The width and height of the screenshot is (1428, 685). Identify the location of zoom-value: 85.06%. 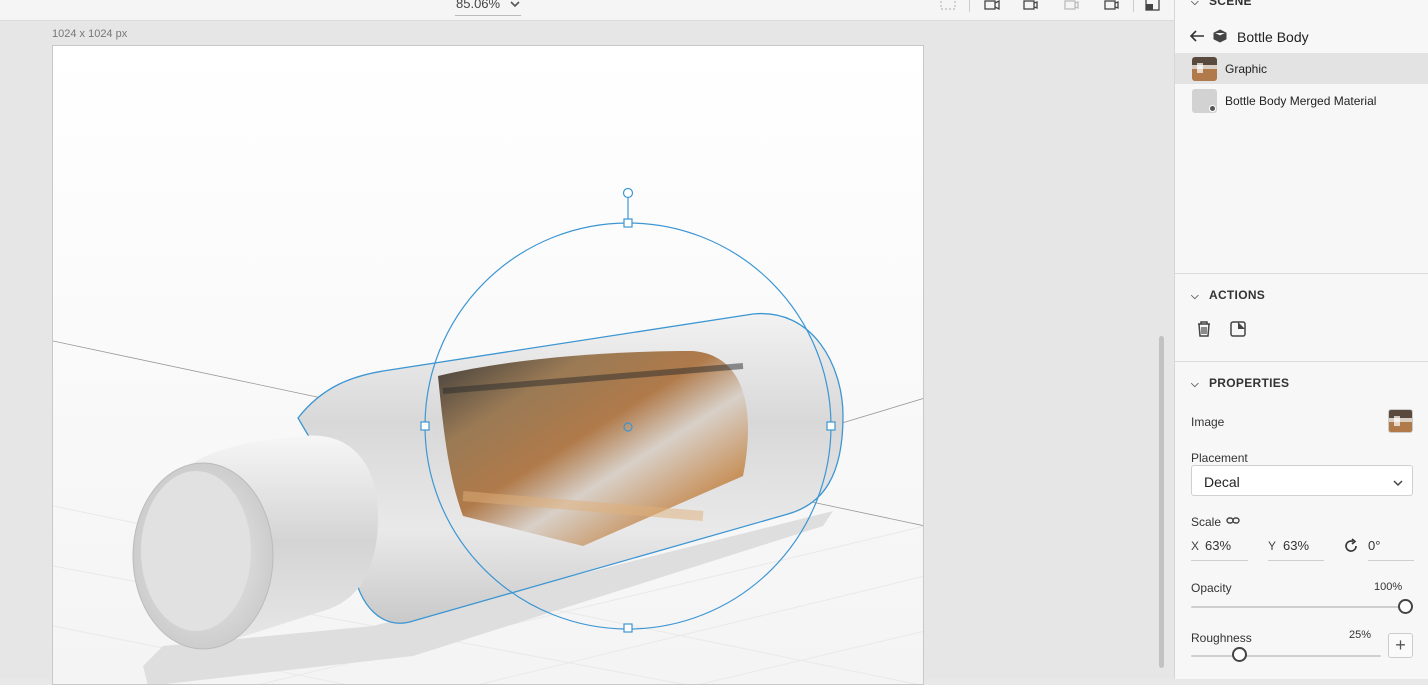
(478, 5).